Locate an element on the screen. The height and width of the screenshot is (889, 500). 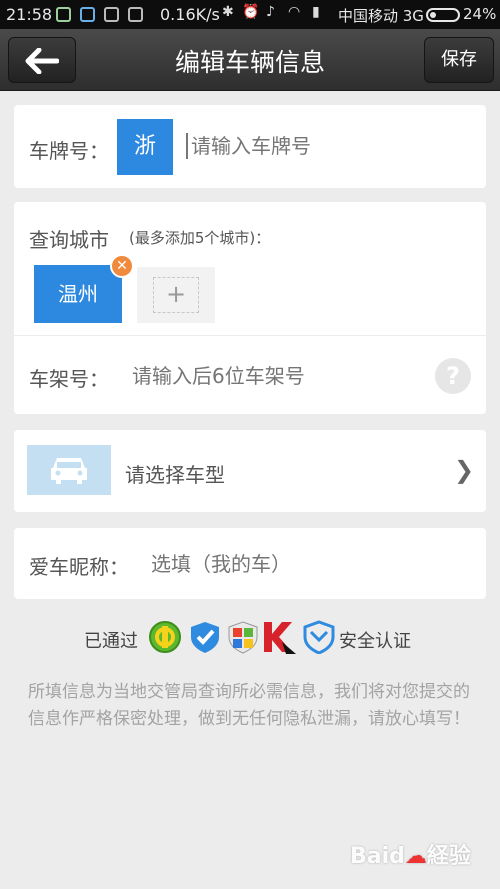
security-suffix: 安全认证 is located at coordinates (375, 641).